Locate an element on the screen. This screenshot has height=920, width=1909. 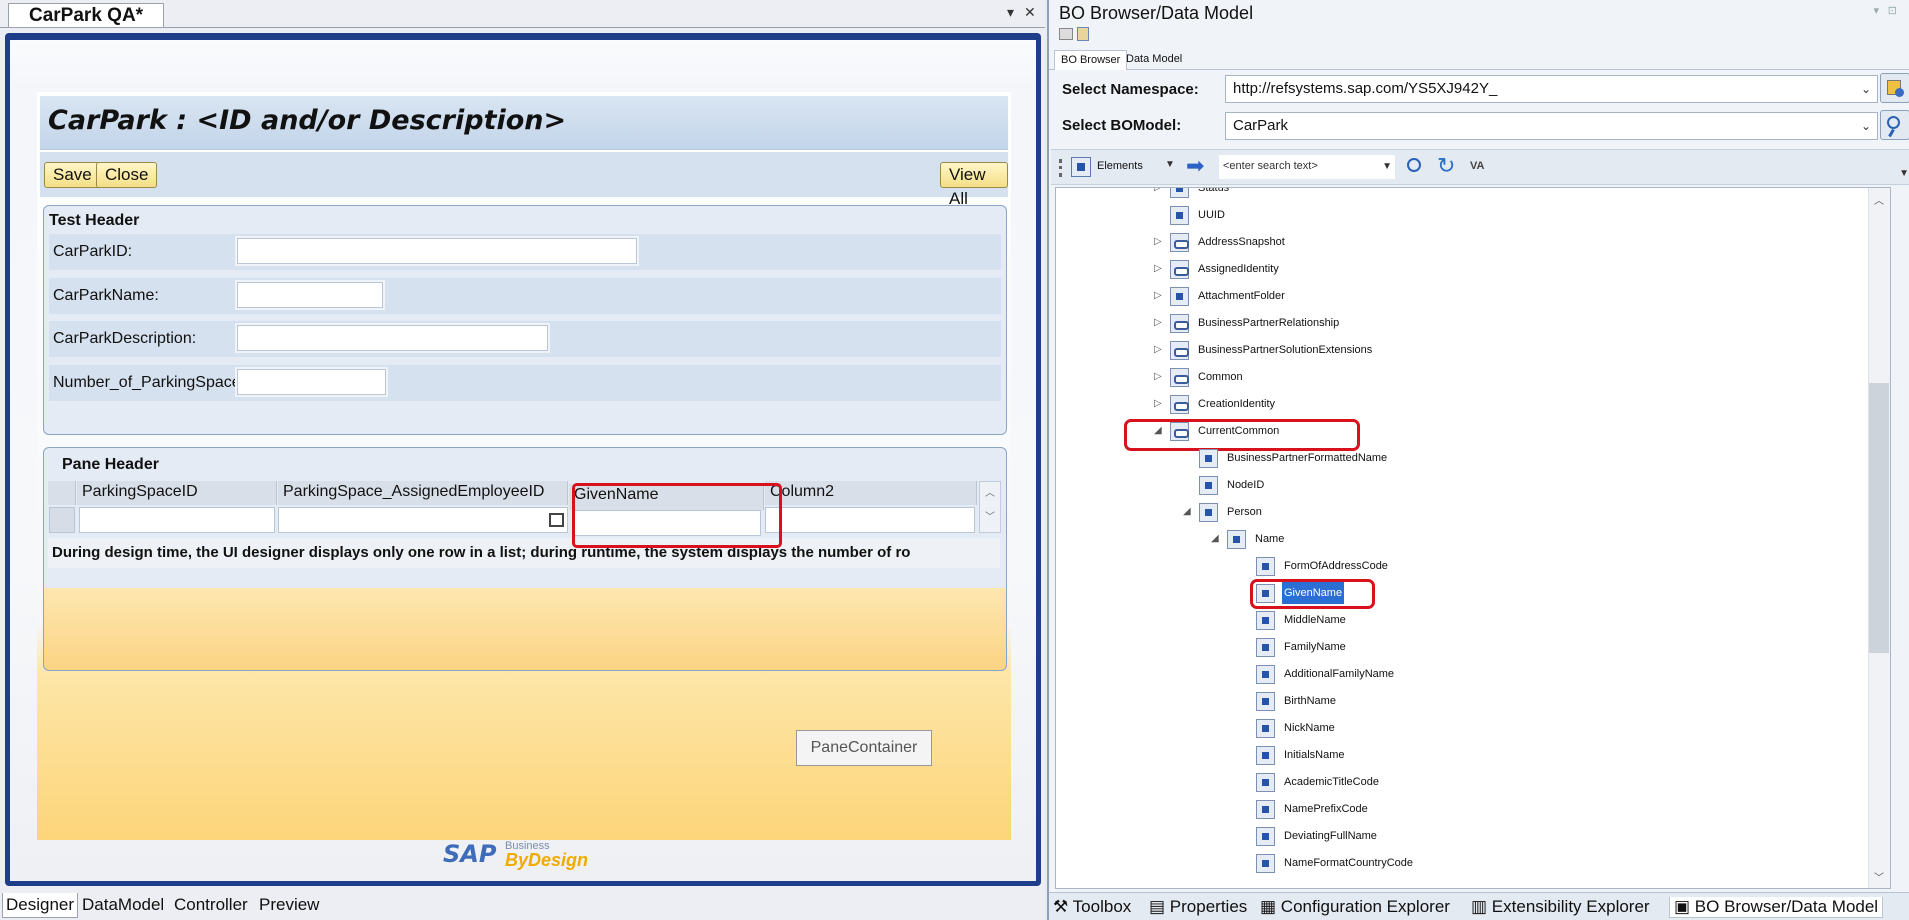
pin-icon: ▾ is located at coordinates (1876, 10).